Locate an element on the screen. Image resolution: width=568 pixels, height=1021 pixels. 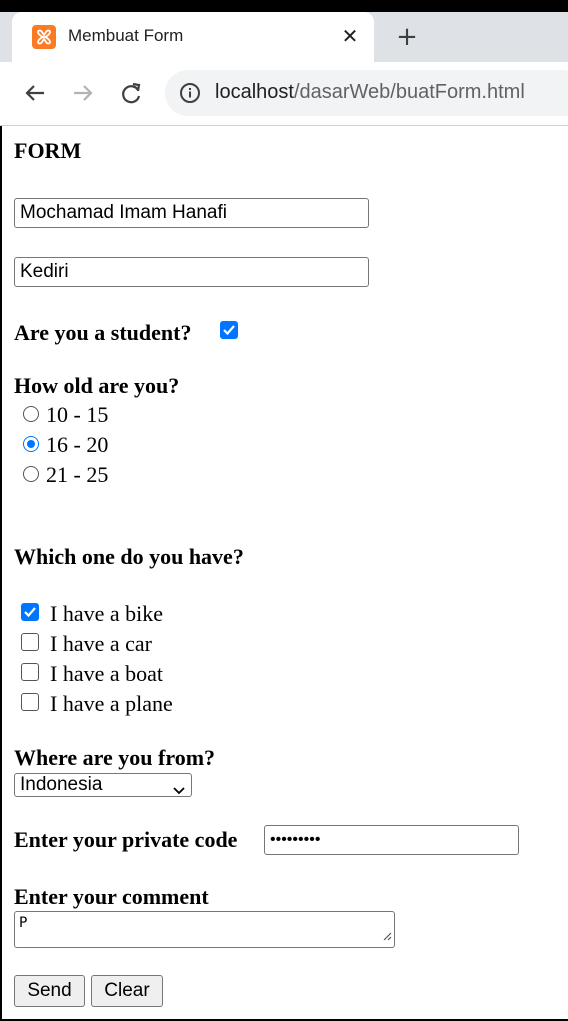
code-label: Enter your private code is located at coordinates (126, 839).